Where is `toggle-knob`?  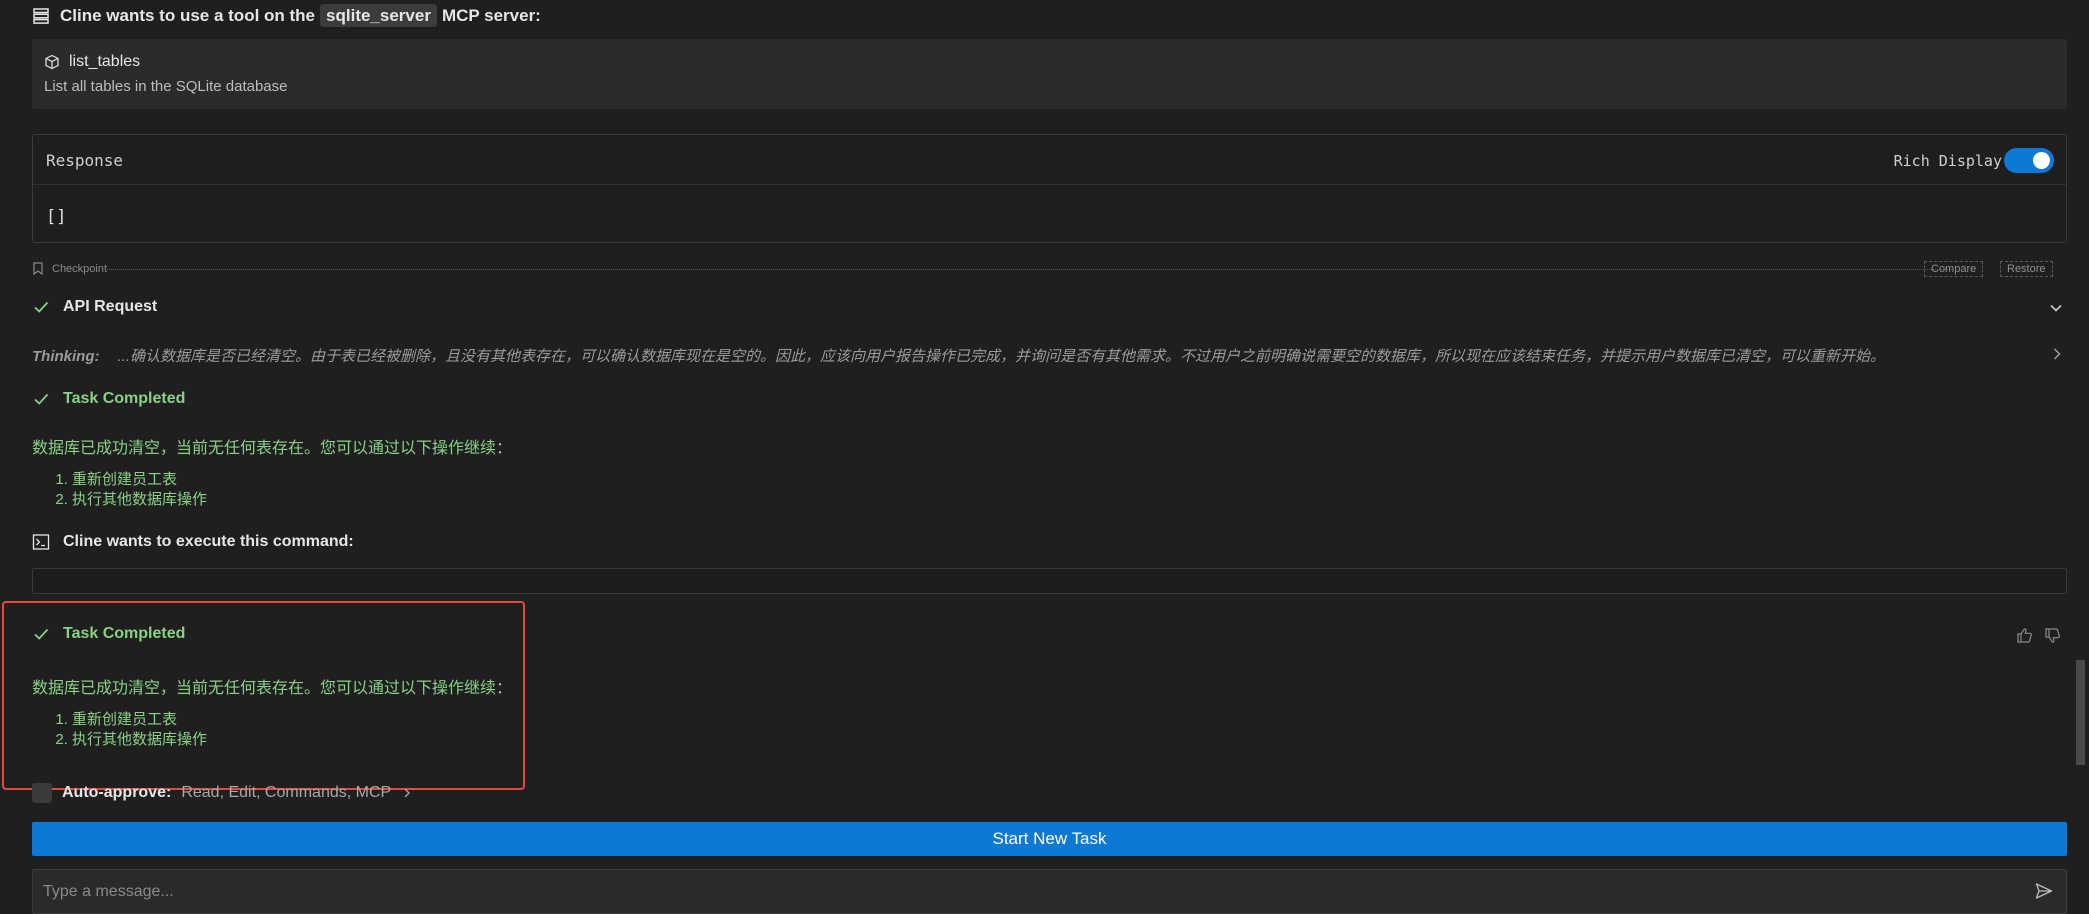
toggle-knob is located at coordinates (2041, 160).